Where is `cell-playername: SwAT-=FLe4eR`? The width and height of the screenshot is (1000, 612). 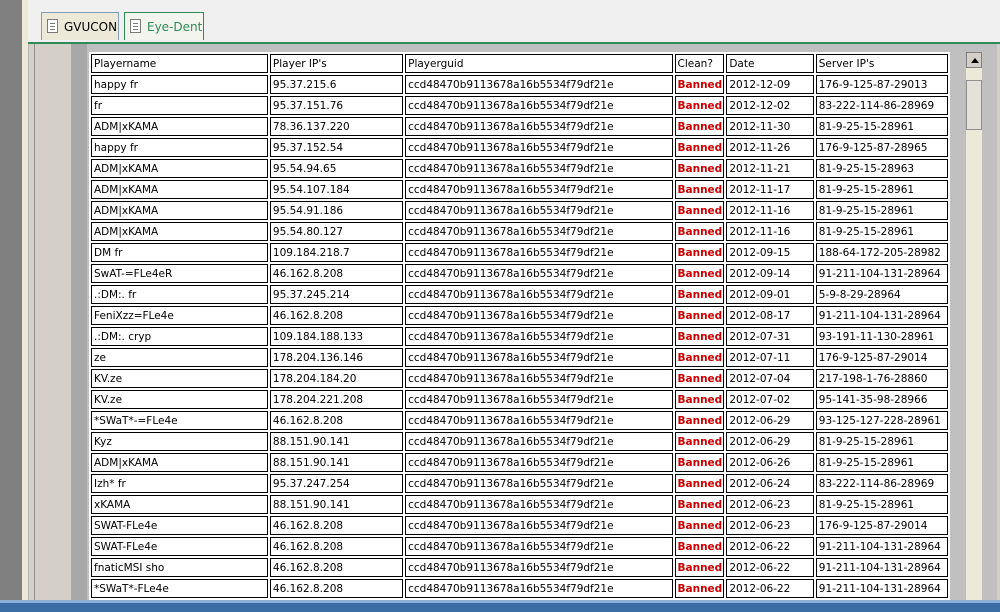
cell-playername: SwAT-=FLe4eR is located at coordinates (179, 273).